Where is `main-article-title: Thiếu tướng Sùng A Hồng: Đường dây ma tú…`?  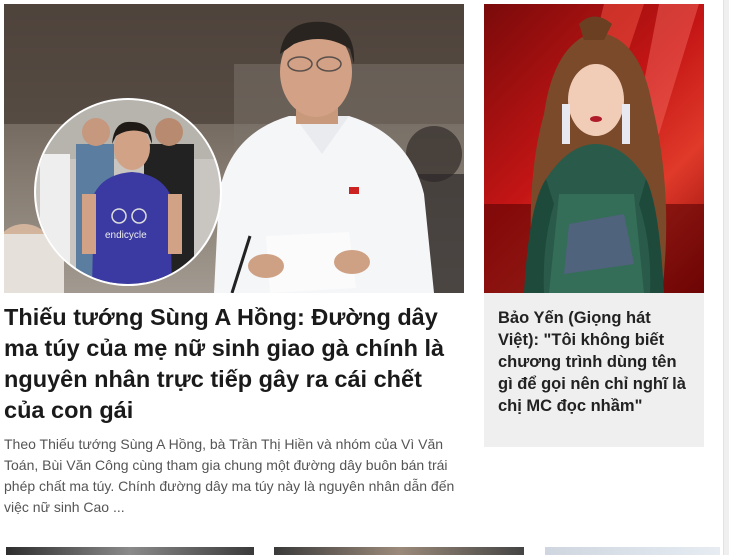 main-article-title: Thiếu tướng Sùng A Hồng: Đường dây ma tú… is located at coordinates (234, 364).